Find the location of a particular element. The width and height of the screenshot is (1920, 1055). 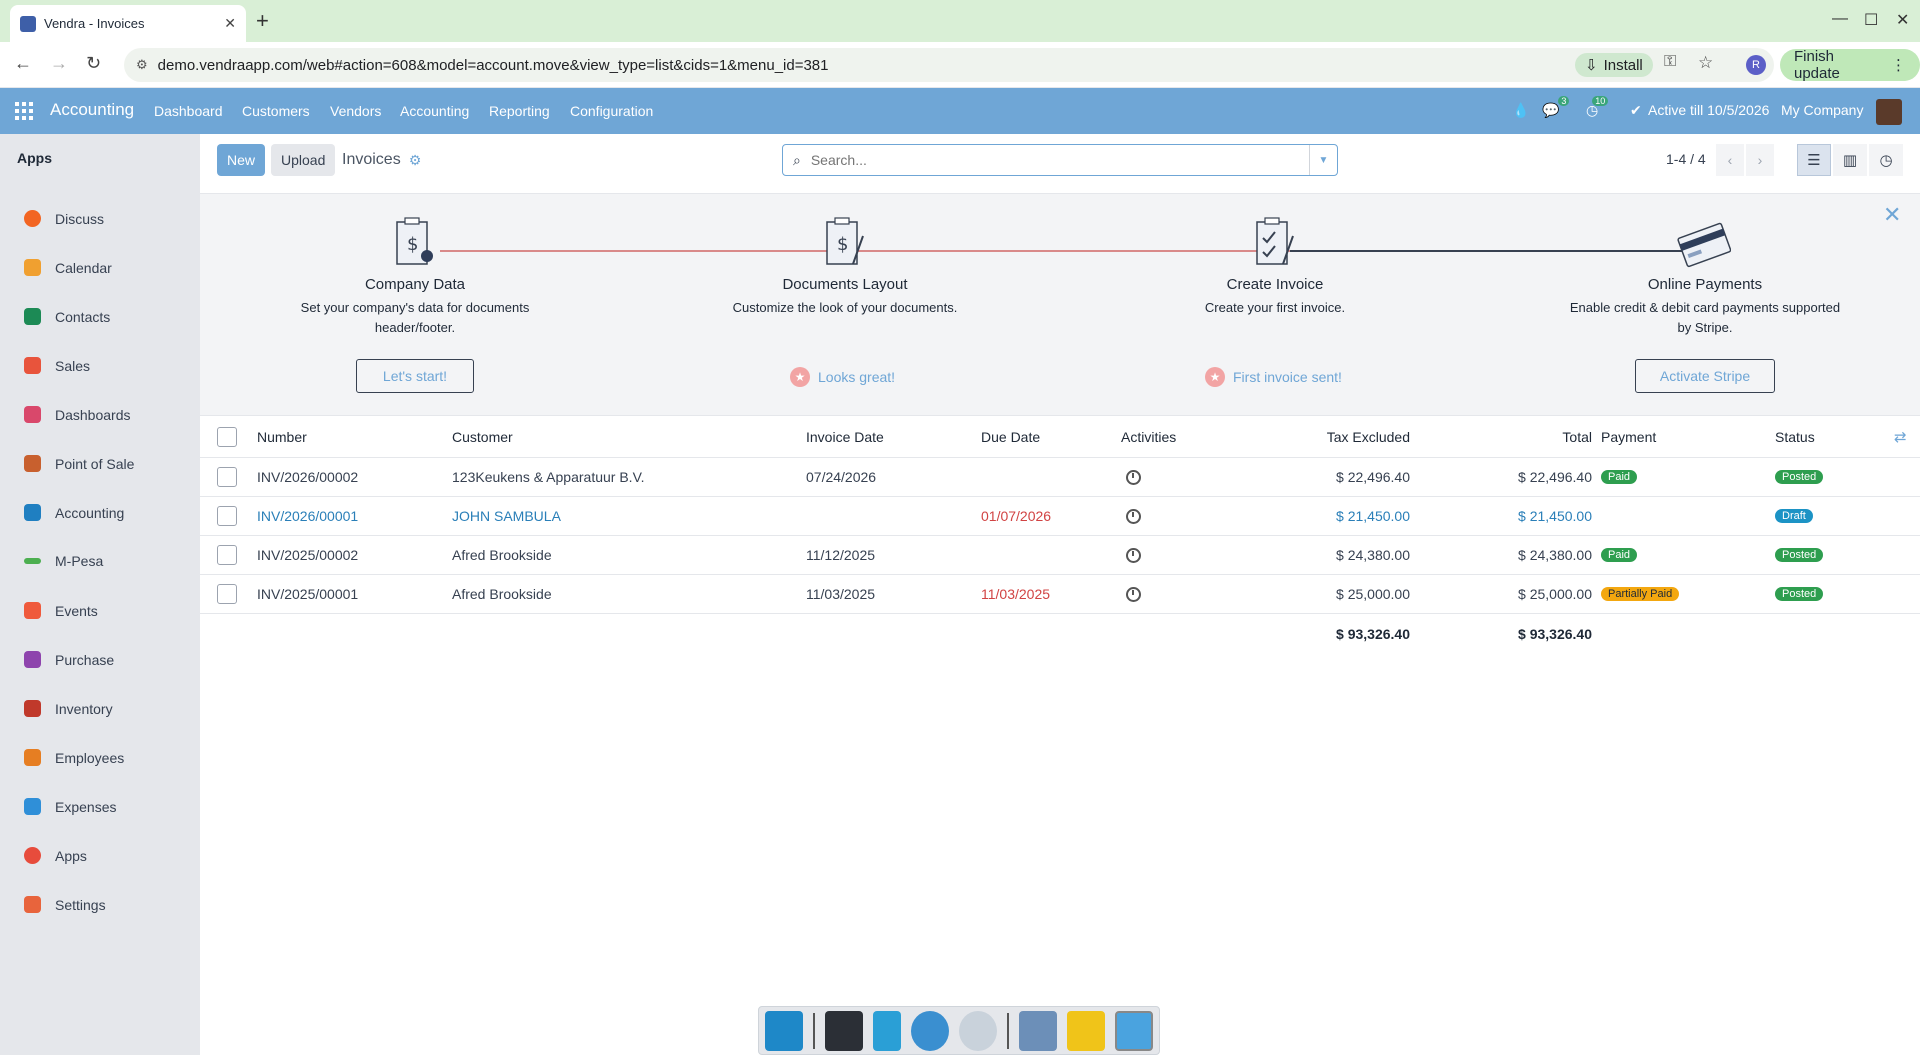

pager-value: 1-4 / 4 is located at coordinates (1686, 159).